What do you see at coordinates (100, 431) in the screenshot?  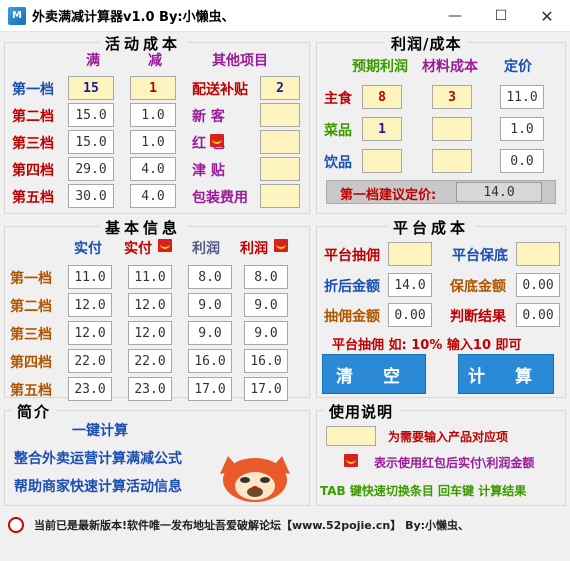 I see `intro-line1: 一键计算` at bounding box center [100, 431].